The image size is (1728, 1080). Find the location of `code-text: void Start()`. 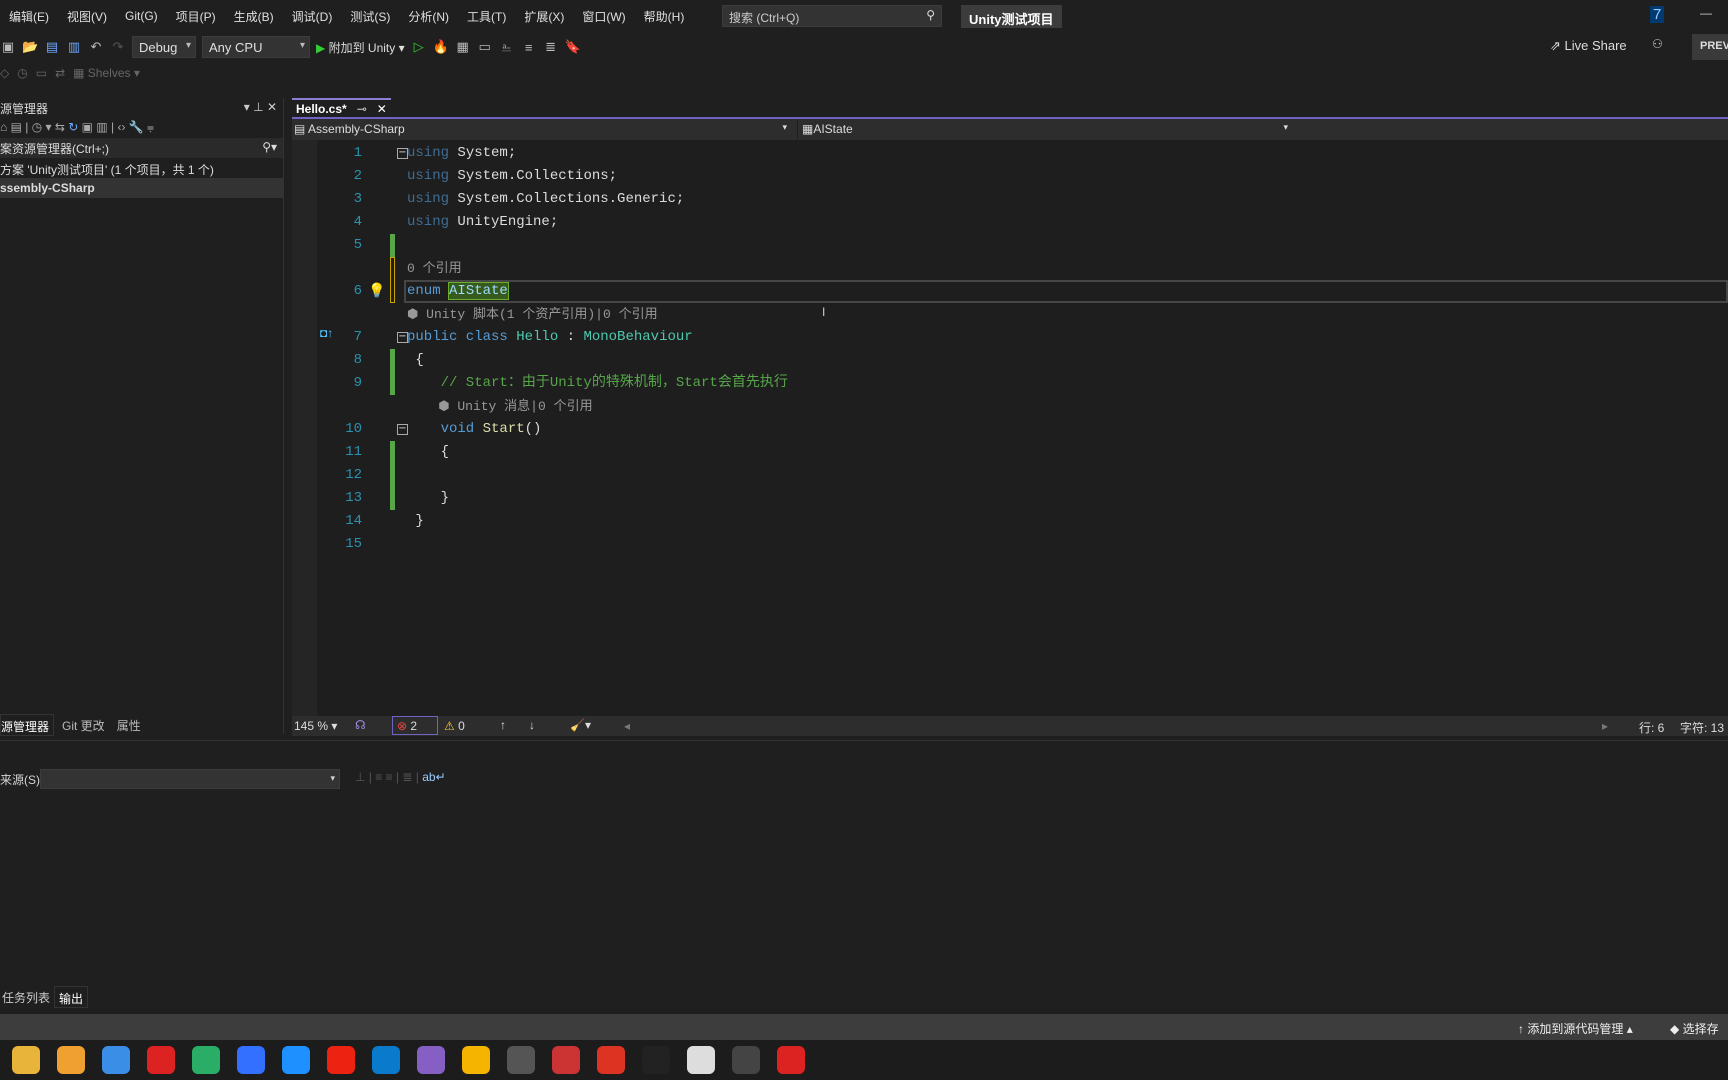

code-text: void Start() is located at coordinates (474, 429).